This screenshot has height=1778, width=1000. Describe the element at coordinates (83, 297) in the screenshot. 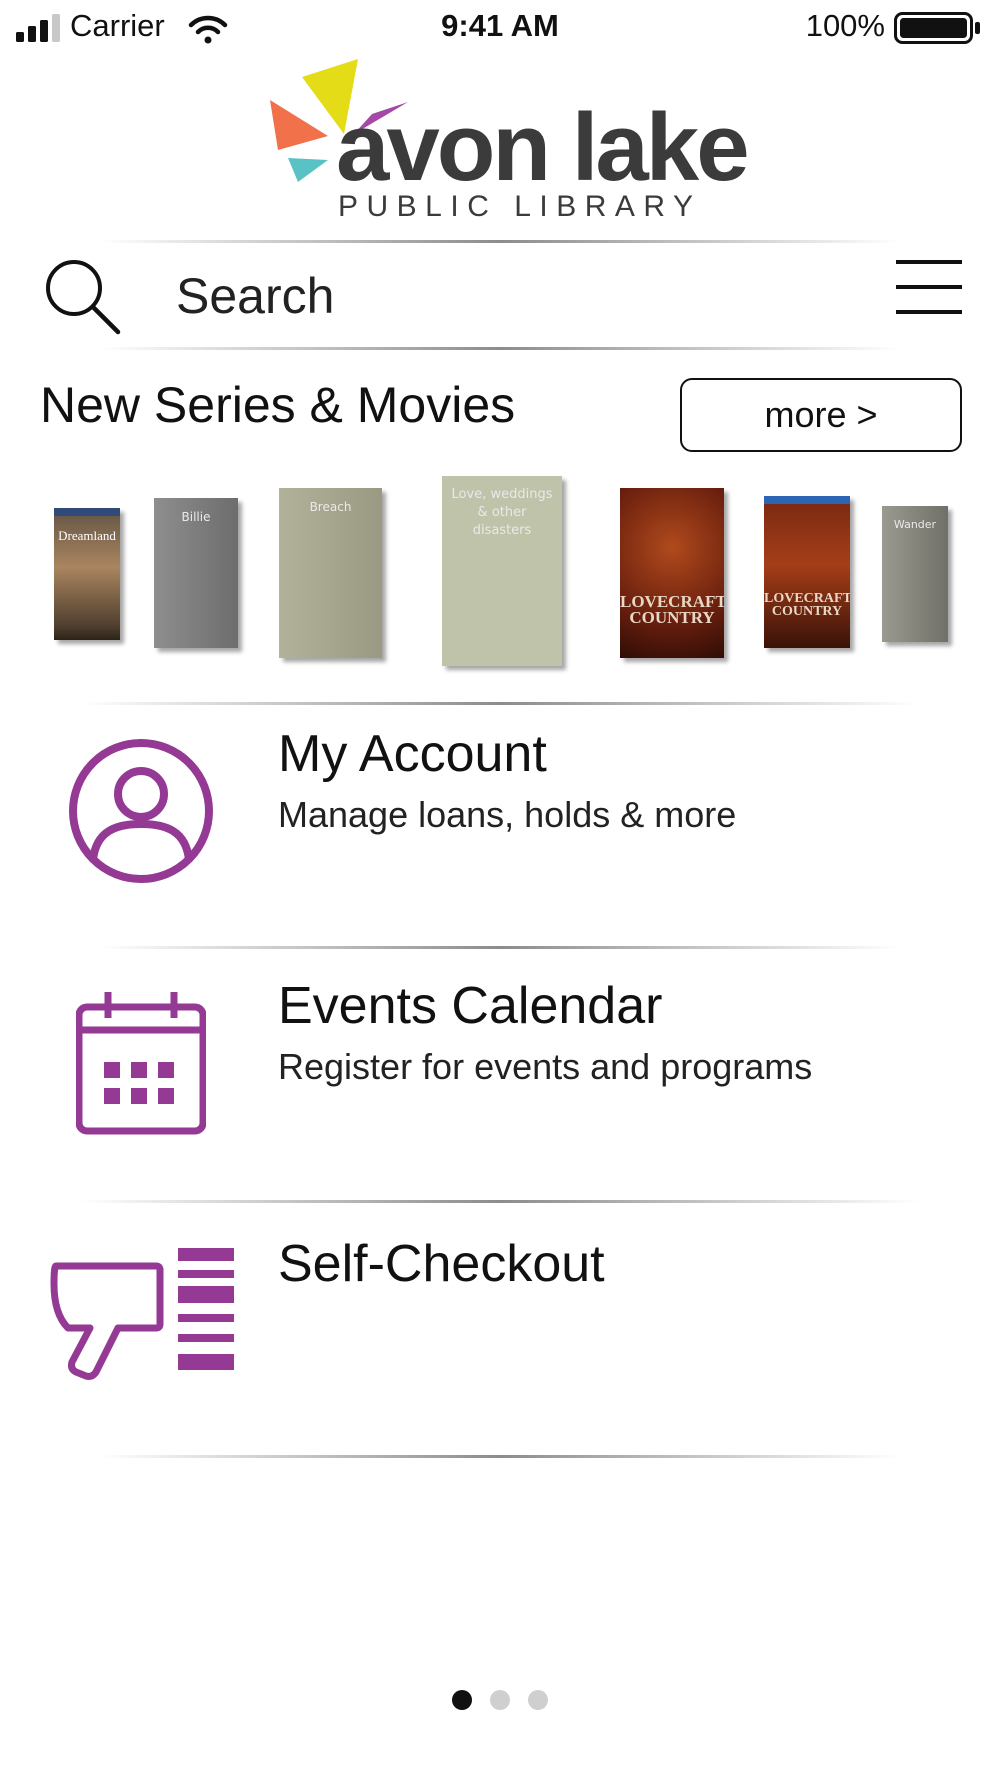

I see `search-icon` at that location.